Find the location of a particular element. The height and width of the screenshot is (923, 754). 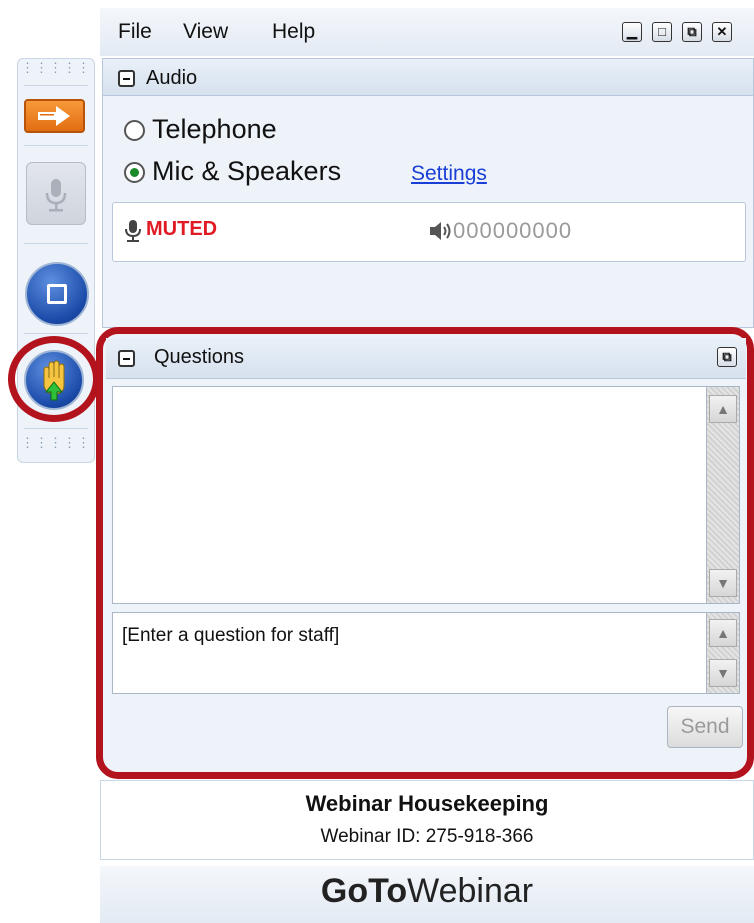

questions-collapse-button is located at coordinates (126, 358).